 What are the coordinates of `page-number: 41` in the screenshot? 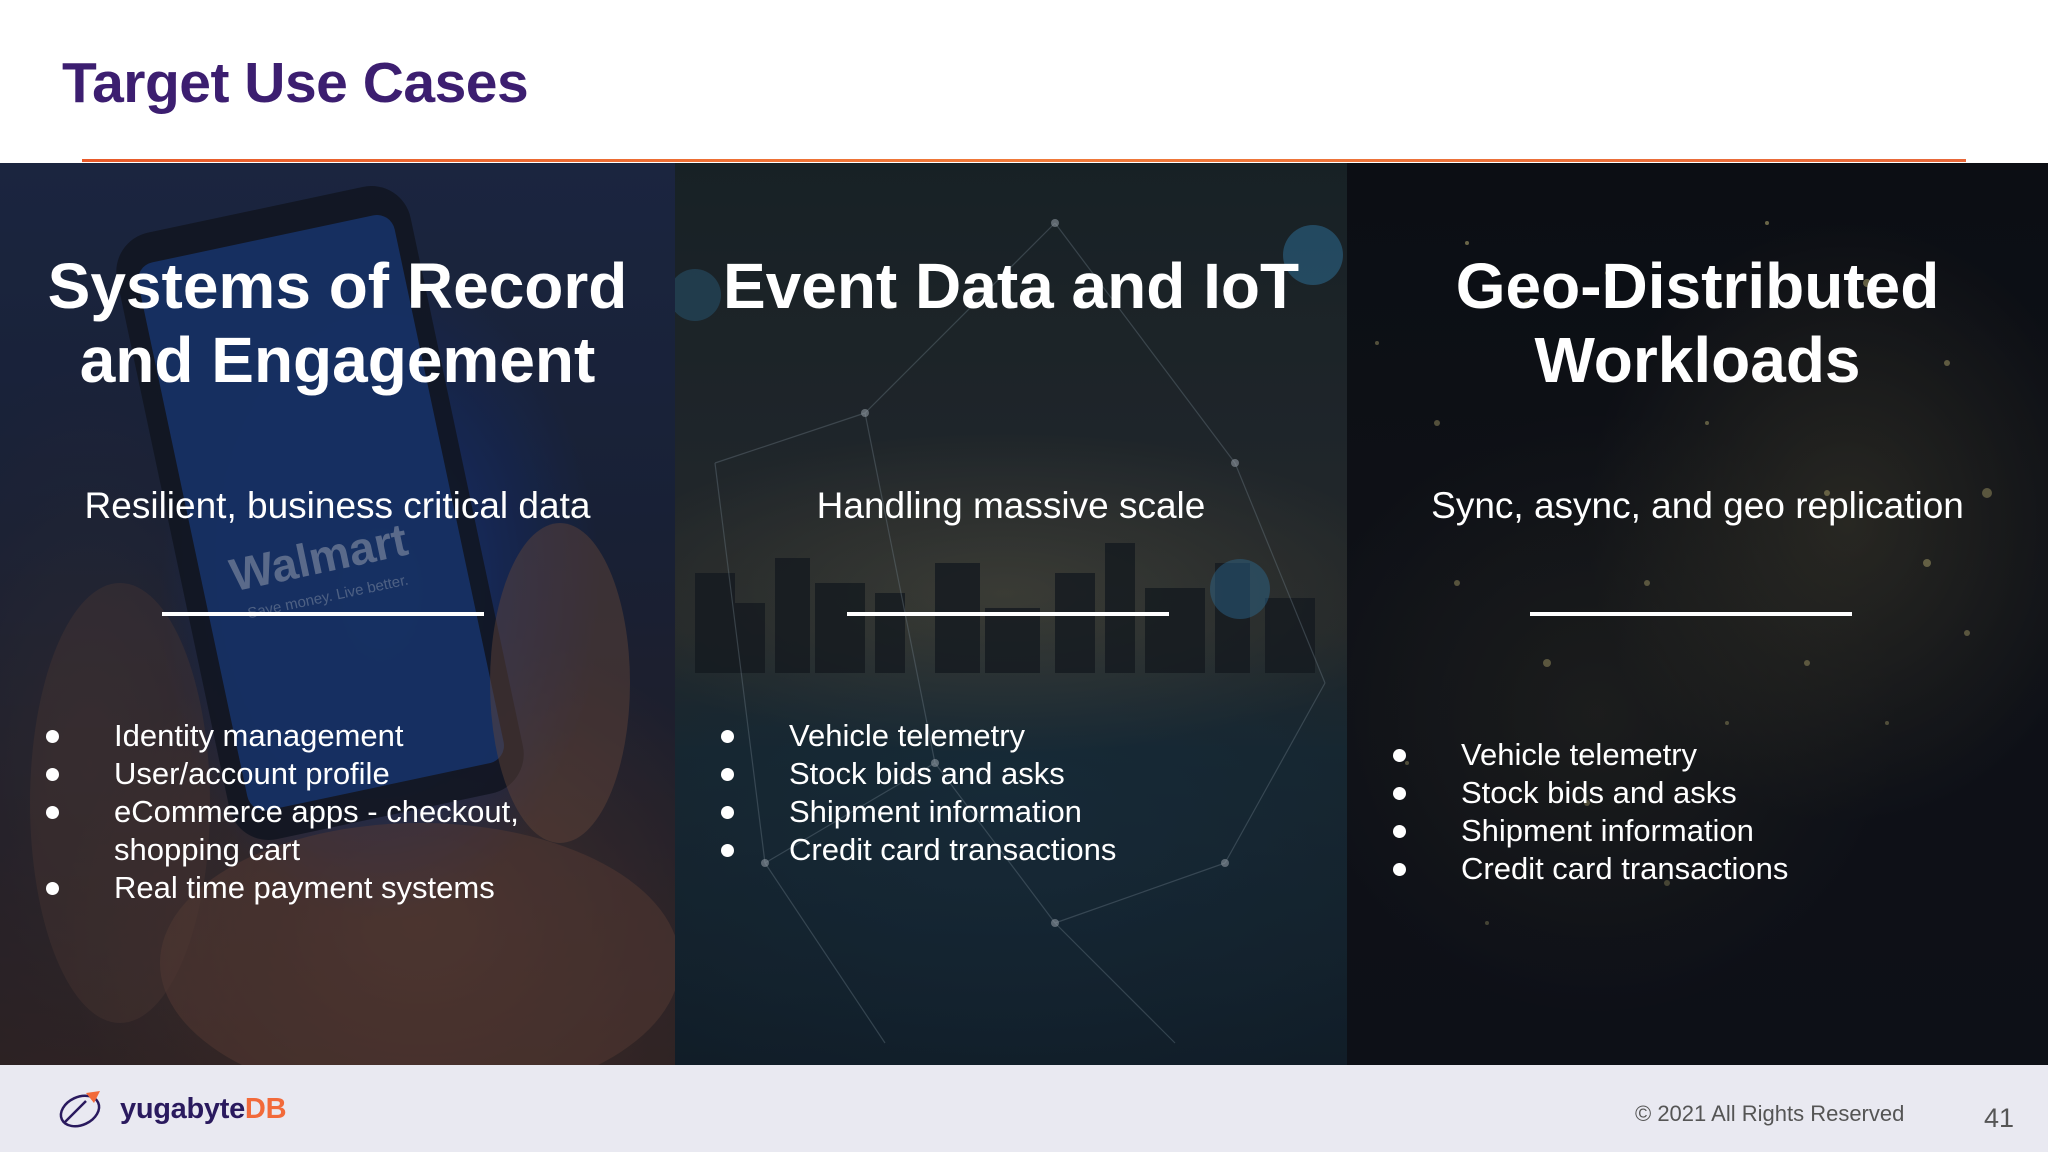 It's located at (1999, 1118).